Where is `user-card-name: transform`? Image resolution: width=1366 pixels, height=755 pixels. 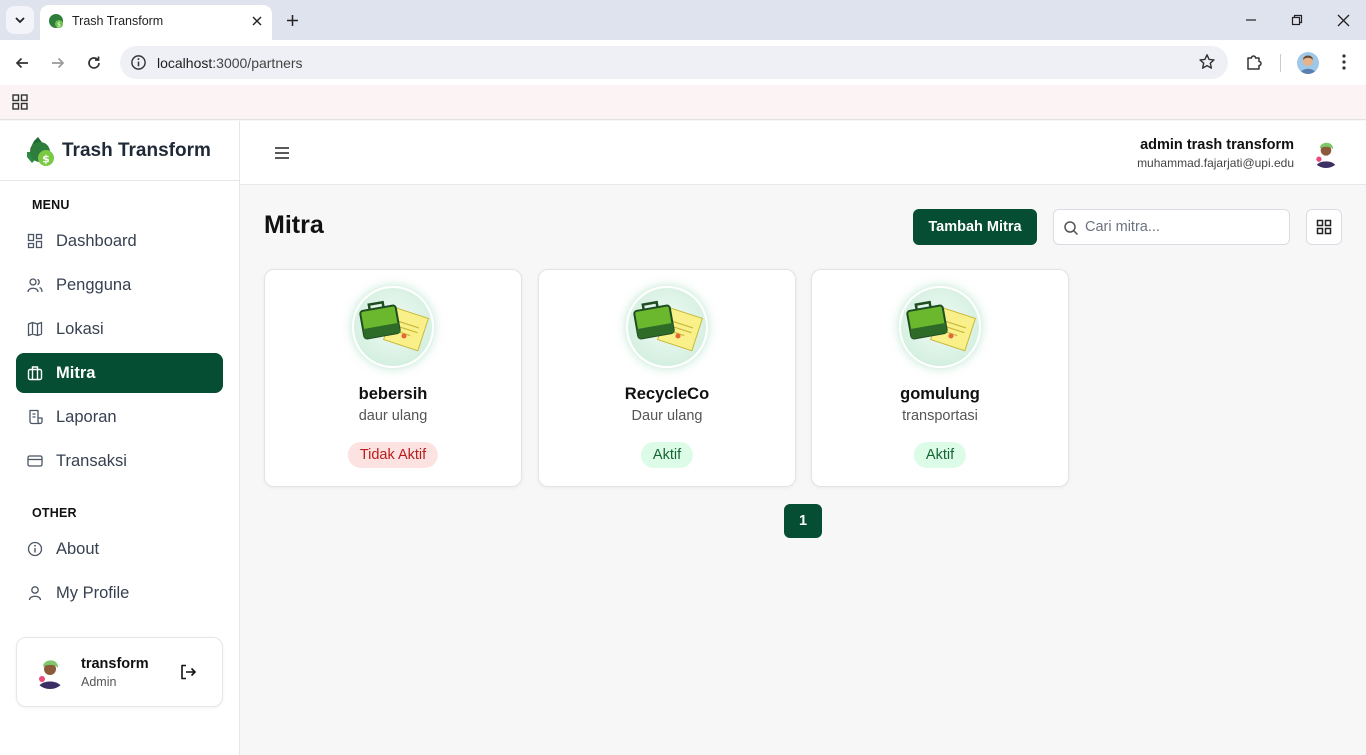
user-card-name: transform is located at coordinates (115, 664).